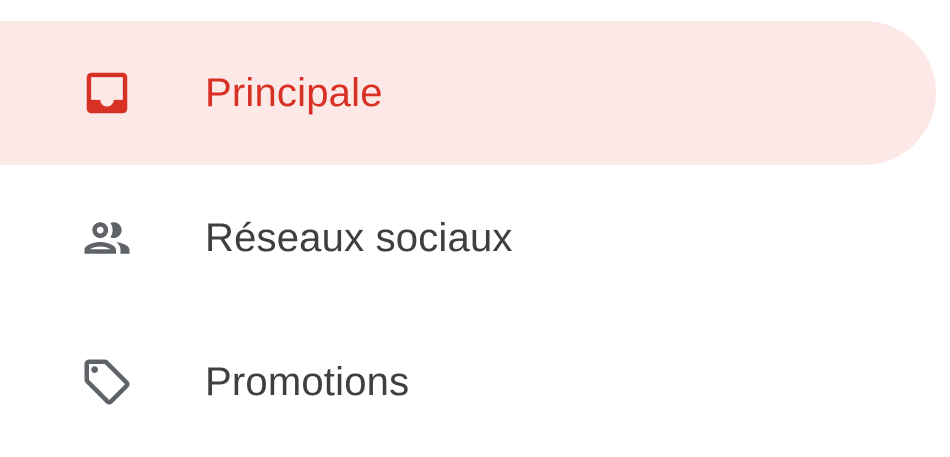 The width and height of the screenshot is (950, 457). Describe the element at coordinates (359, 237) in the screenshot. I see `nav-item-label: Réseaux sociaux` at that location.